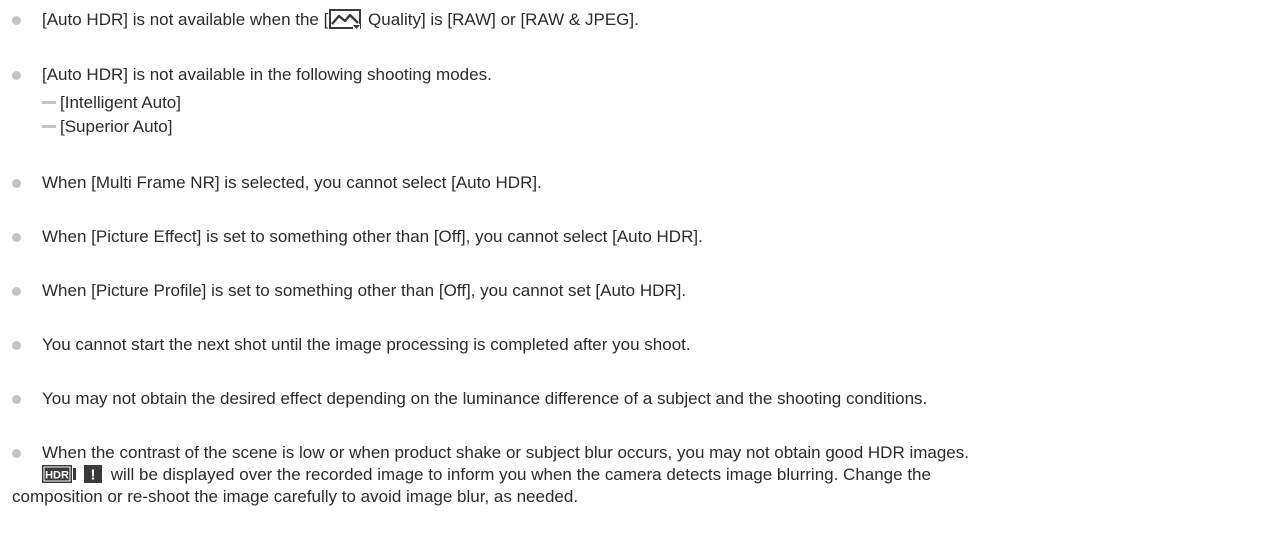 This screenshot has height=538, width=1282. I want to click on sub-list-item: [Superior Auto], so click(107, 127).